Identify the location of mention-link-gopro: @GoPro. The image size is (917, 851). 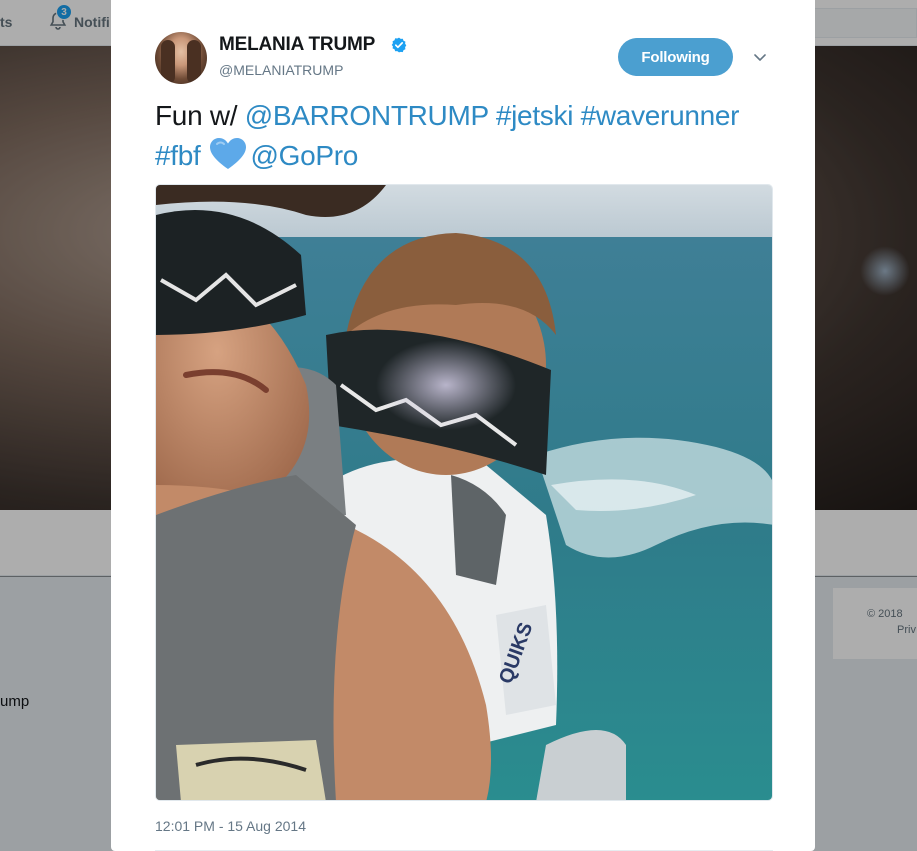
(305, 155).